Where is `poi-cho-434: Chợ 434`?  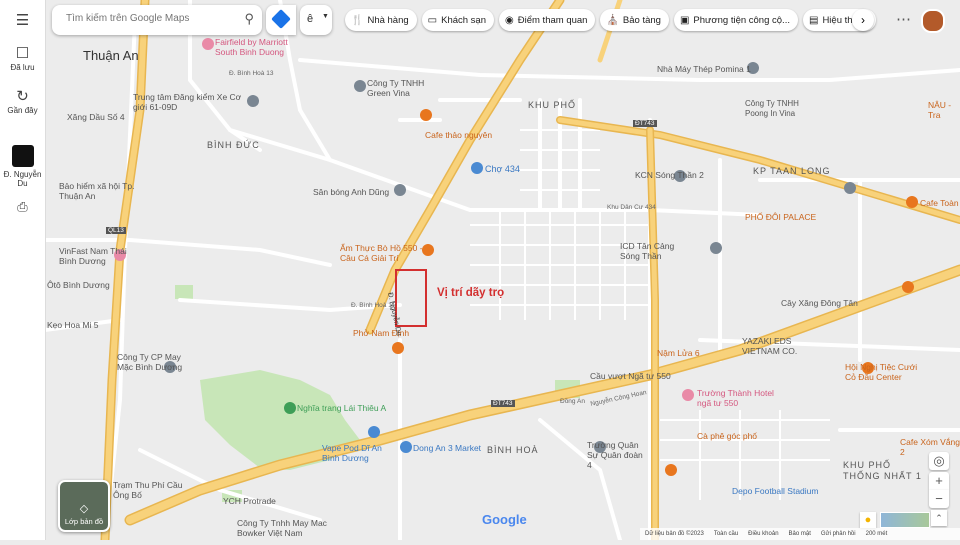 poi-cho-434: Chợ 434 is located at coordinates (502, 169).